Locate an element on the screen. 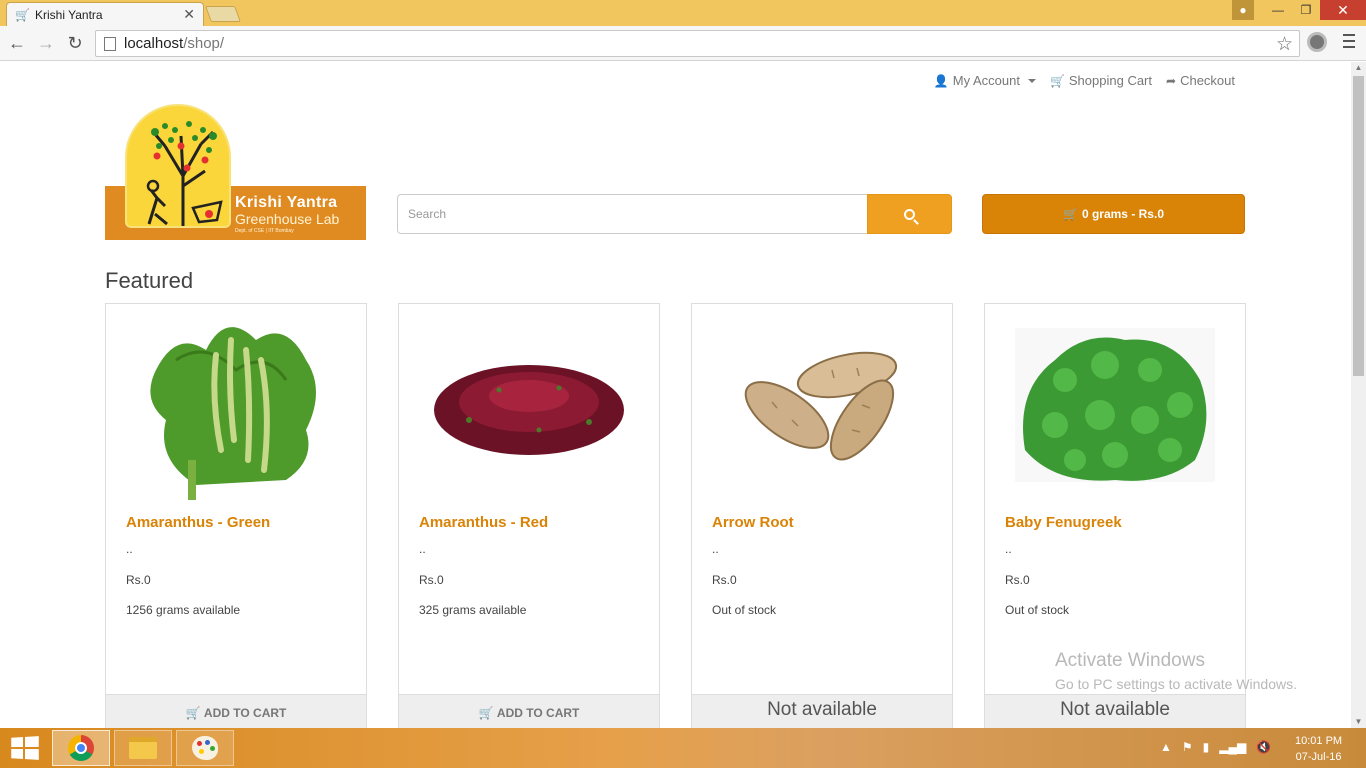  product-name: Amaranthus - Green is located at coordinates (198, 522).